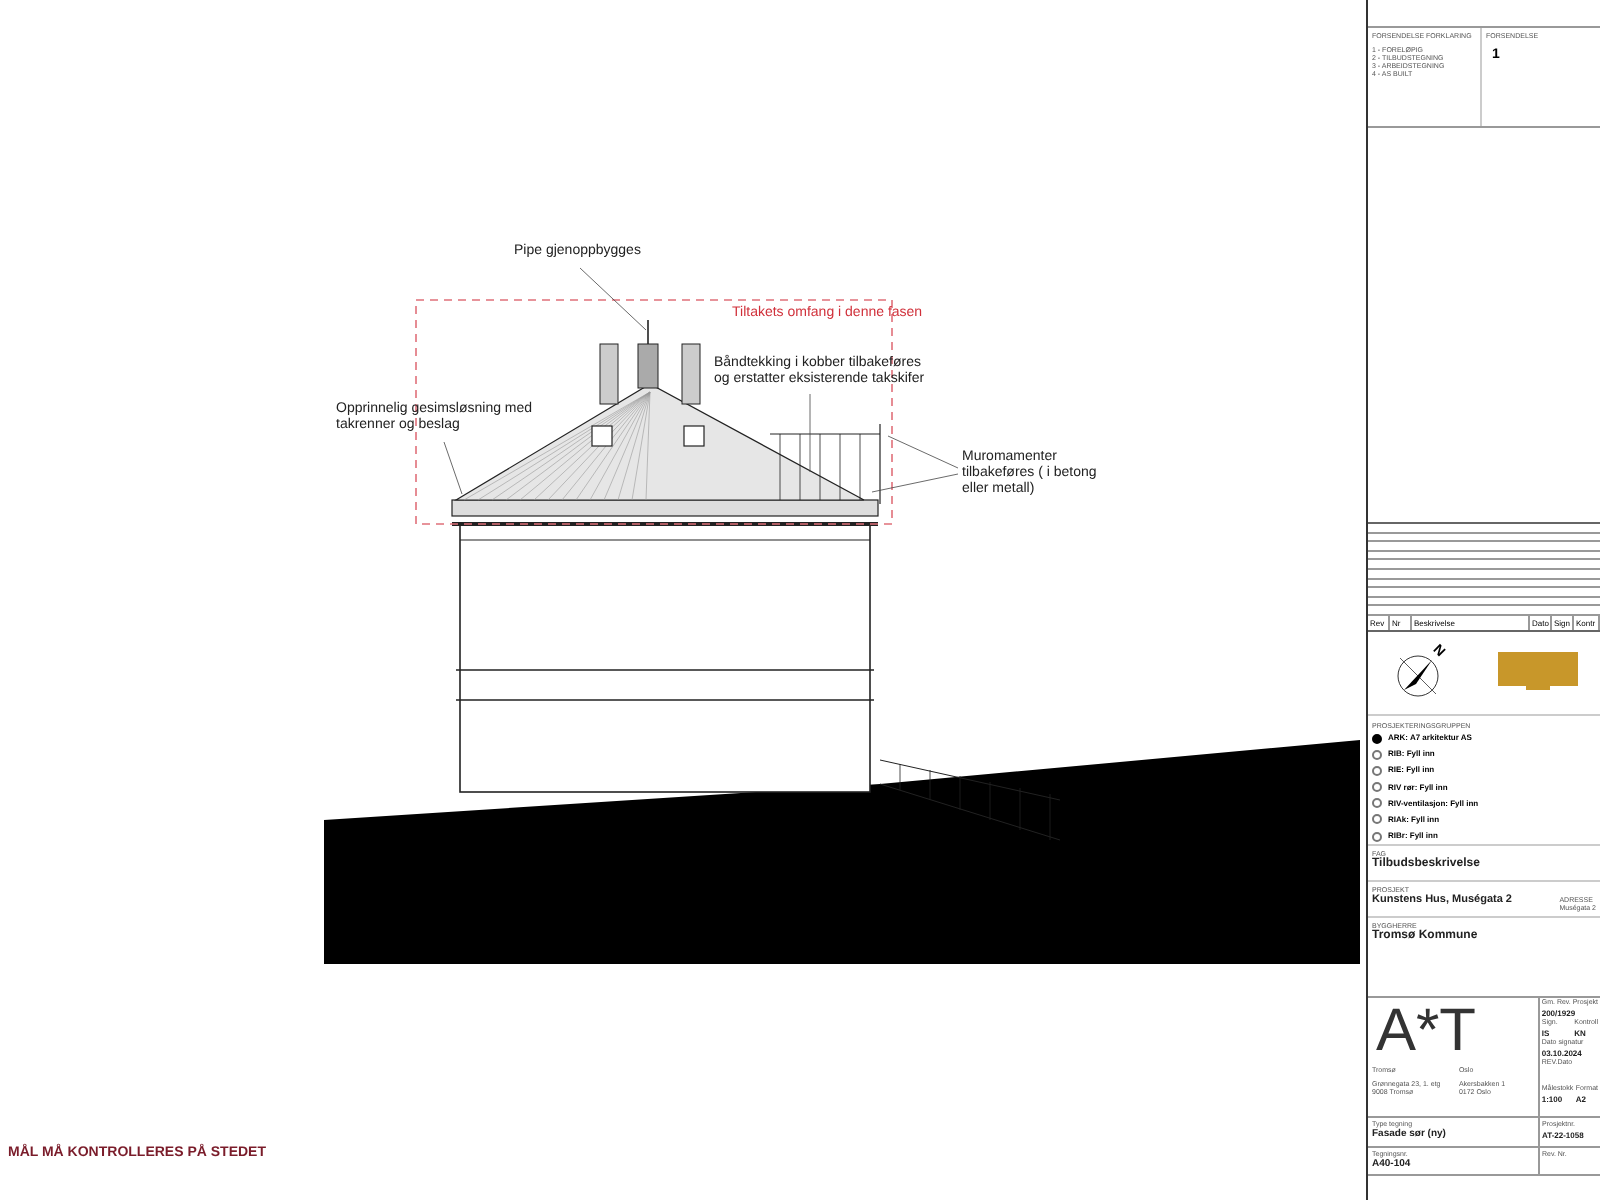 The image size is (1600, 1200). What do you see at coordinates (1427, 1032) in the screenshot?
I see `firm-logo: A*T` at bounding box center [1427, 1032].